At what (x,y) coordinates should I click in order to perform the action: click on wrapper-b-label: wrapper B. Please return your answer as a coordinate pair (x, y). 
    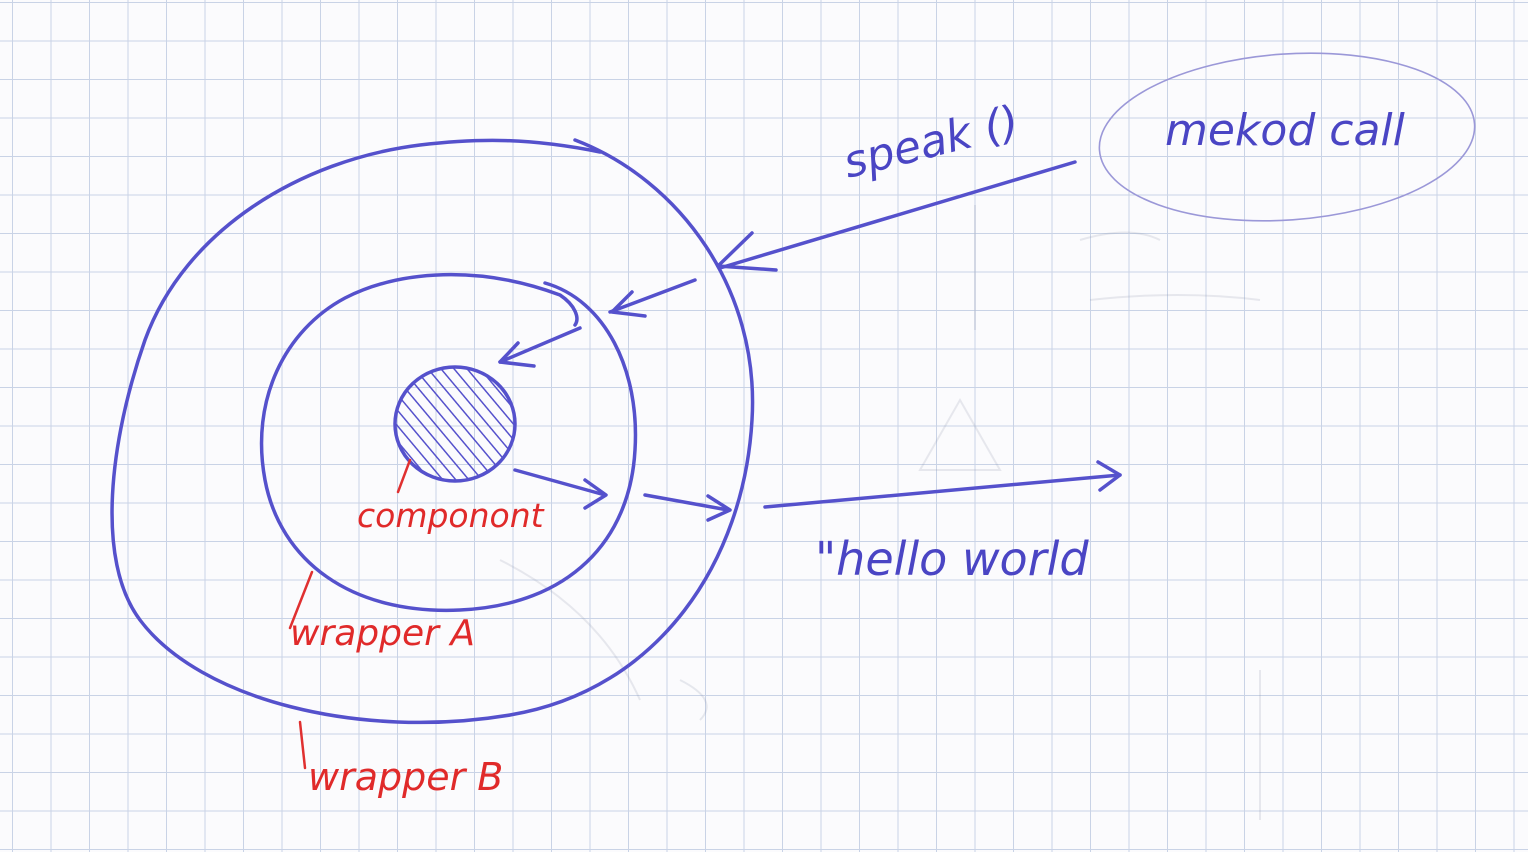
    Looking at the image, I should click on (405, 777).